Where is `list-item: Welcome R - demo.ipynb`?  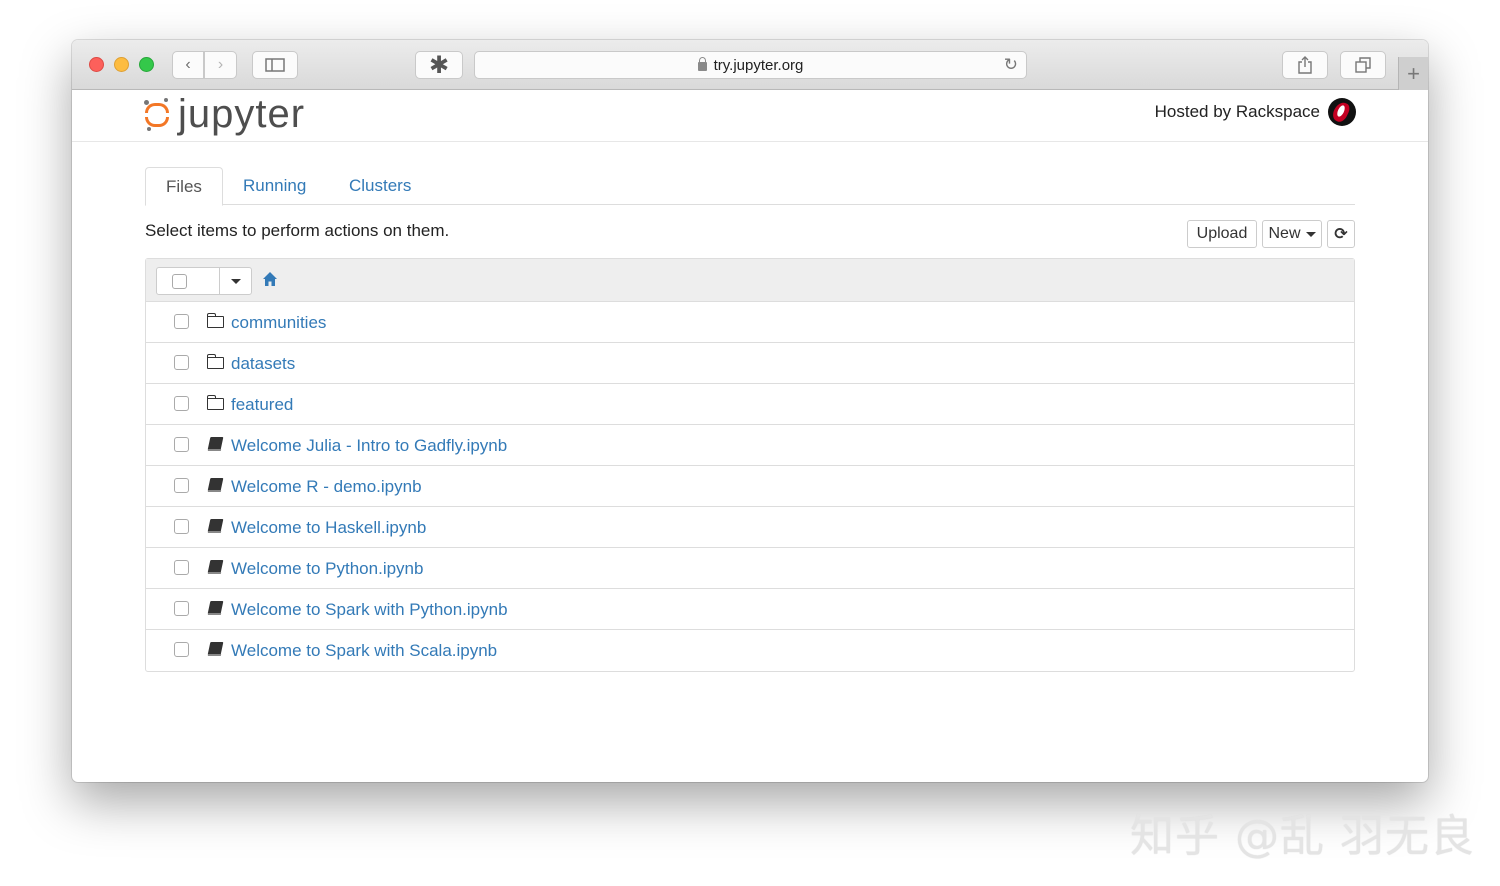
list-item: Welcome R - demo.ipynb is located at coordinates (750, 486).